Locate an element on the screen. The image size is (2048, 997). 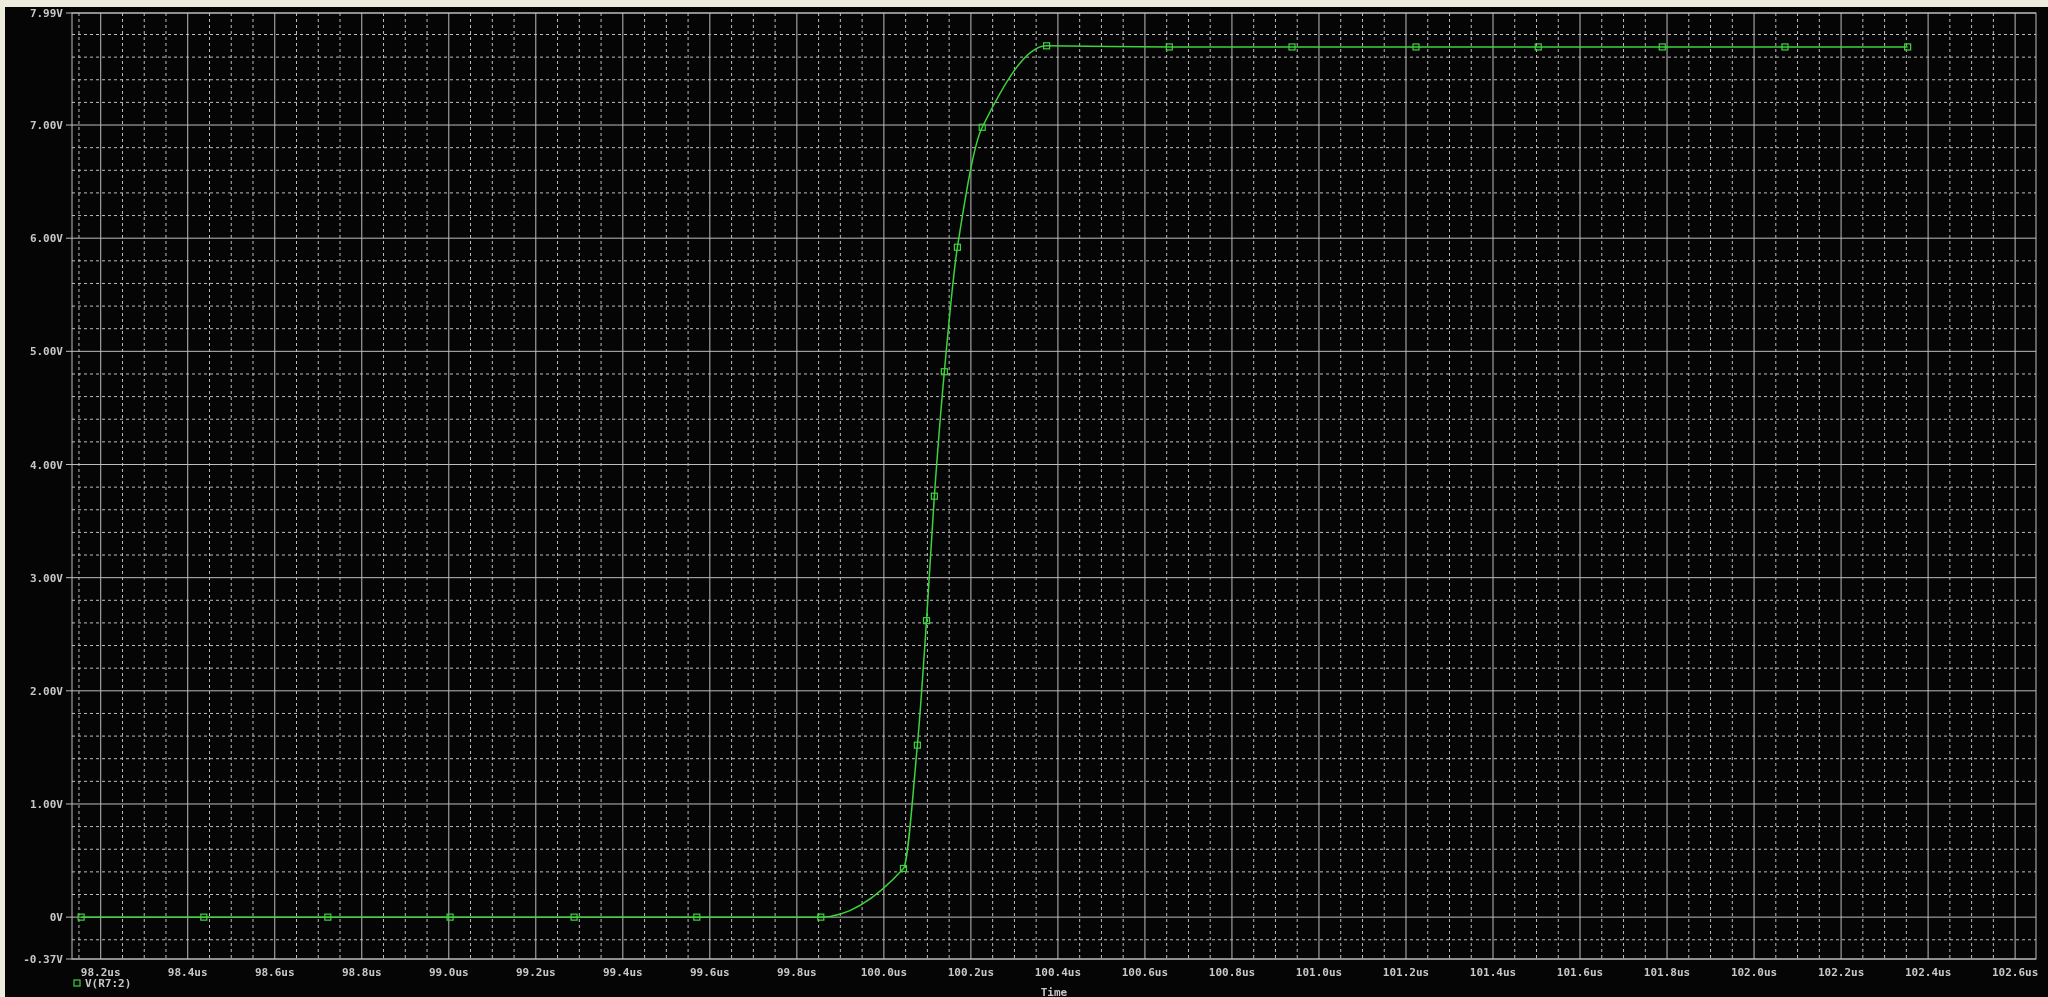
y-tick-label: 7.99V is located at coordinates (46, 13).